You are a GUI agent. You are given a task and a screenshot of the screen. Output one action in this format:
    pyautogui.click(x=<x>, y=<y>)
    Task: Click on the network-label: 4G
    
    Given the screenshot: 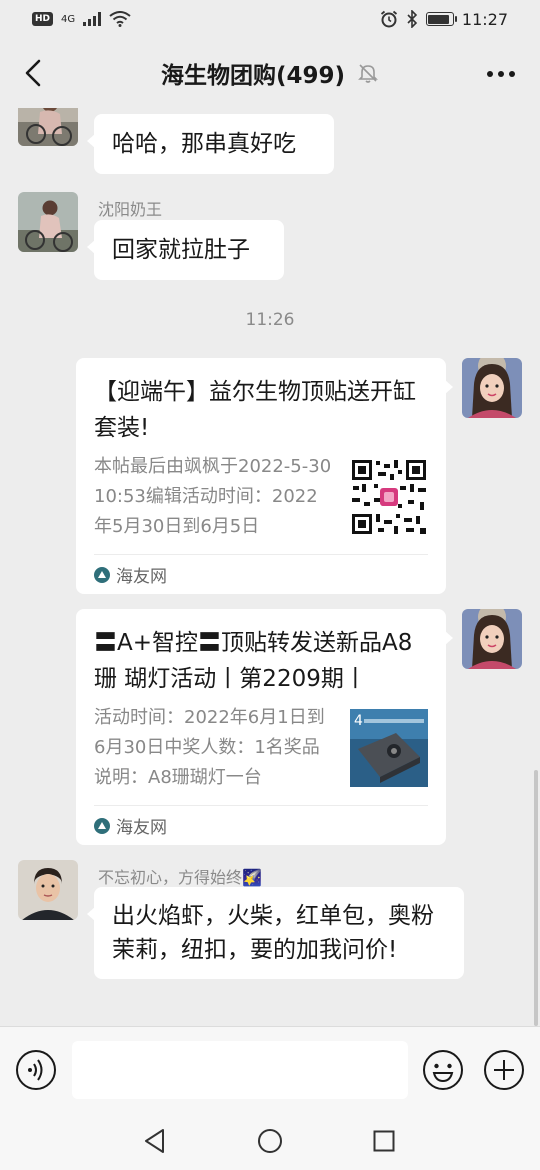 What is the action you would take?
    pyautogui.click(x=68, y=19)
    